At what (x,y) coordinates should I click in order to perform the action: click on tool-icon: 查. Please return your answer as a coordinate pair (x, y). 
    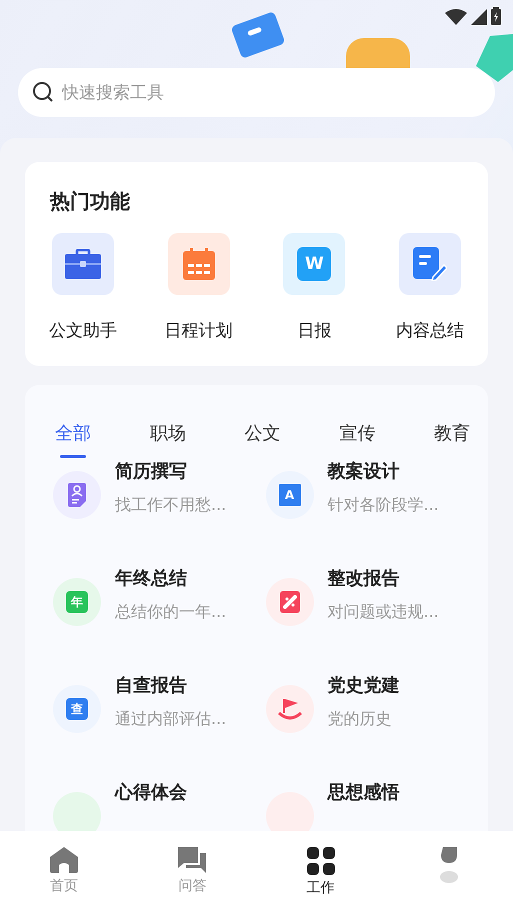
    Looking at the image, I should click on (77, 709).